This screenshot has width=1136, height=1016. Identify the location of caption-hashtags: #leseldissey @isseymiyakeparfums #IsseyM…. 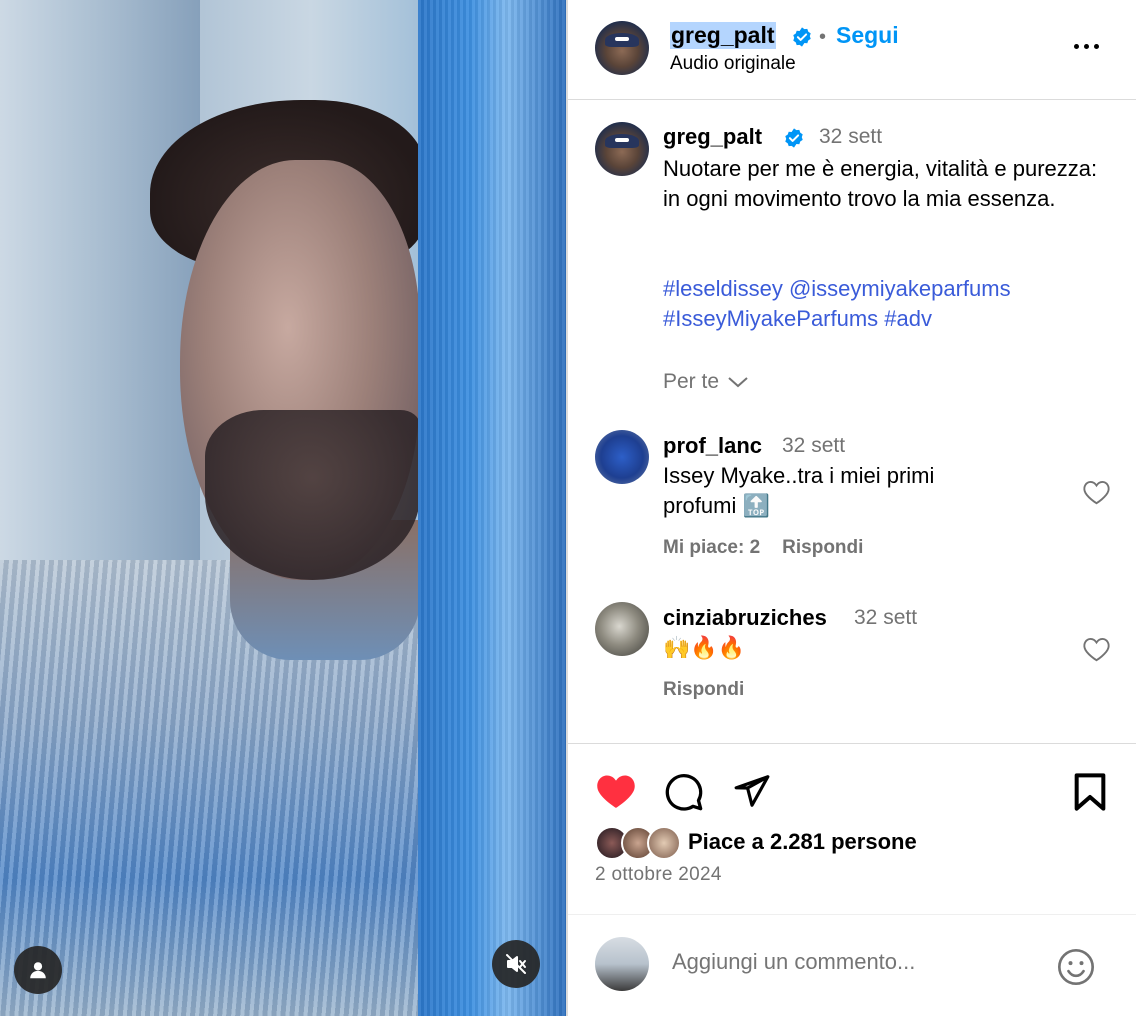
(890, 304).